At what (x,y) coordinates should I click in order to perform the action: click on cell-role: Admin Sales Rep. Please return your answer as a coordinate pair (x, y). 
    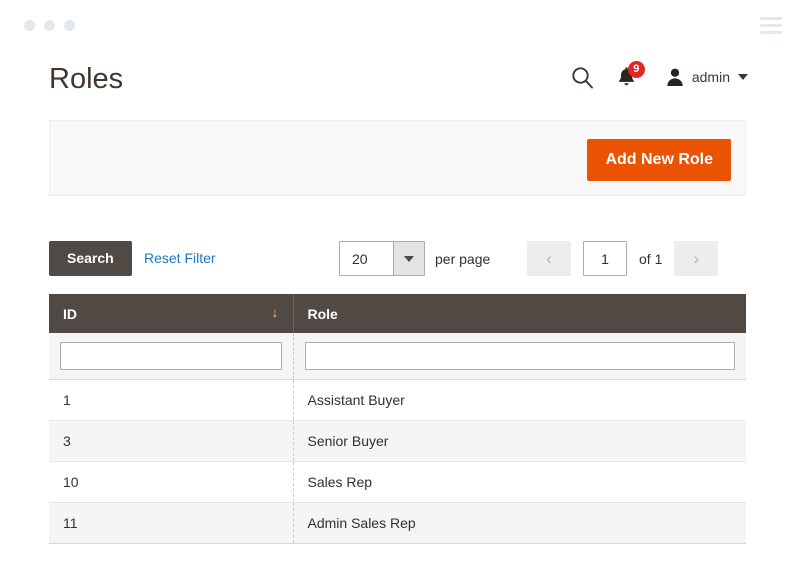
    Looking at the image, I should click on (519, 523).